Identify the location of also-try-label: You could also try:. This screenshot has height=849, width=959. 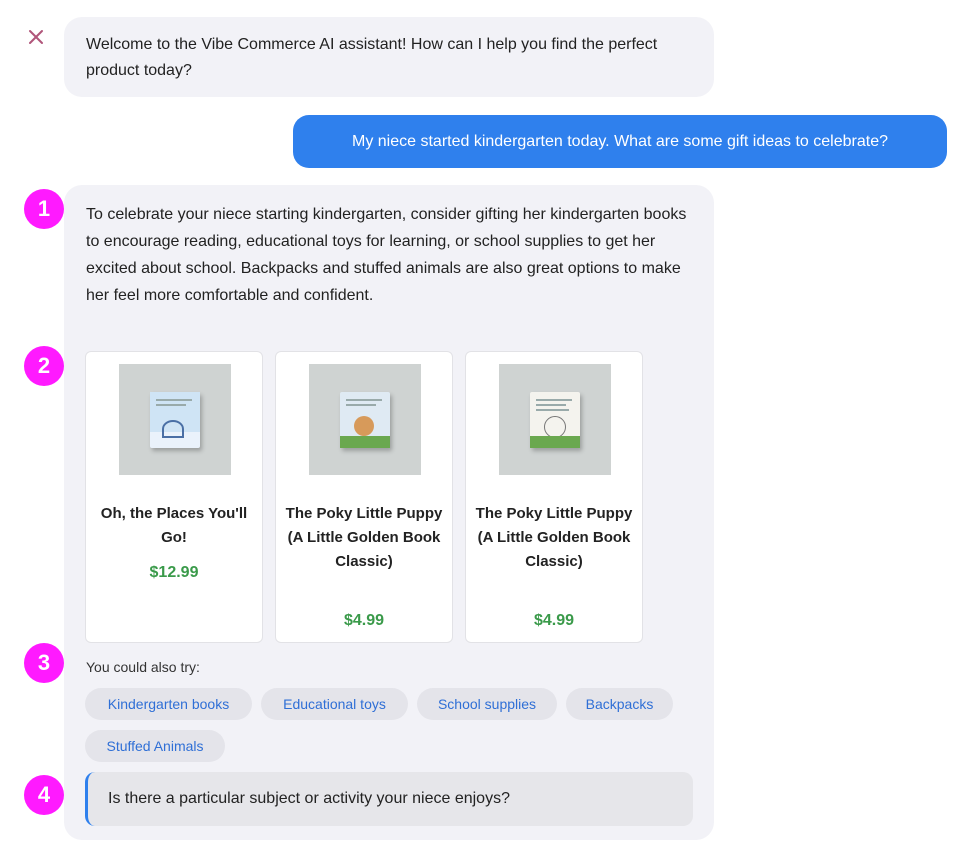
(143, 667).